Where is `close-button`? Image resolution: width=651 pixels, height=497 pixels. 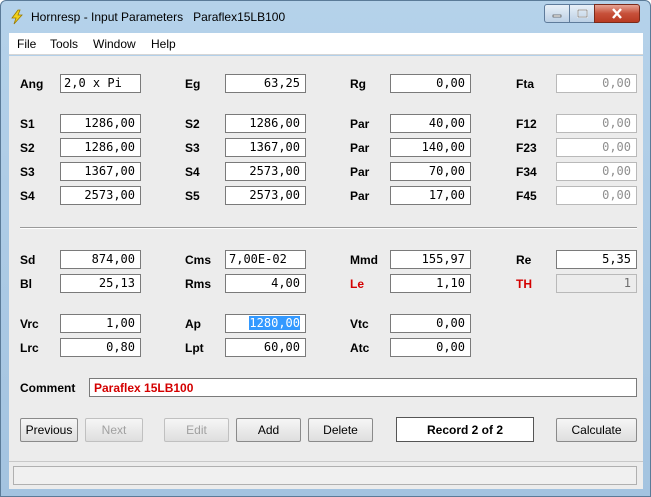
close-button is located at coordinates (617, 13).